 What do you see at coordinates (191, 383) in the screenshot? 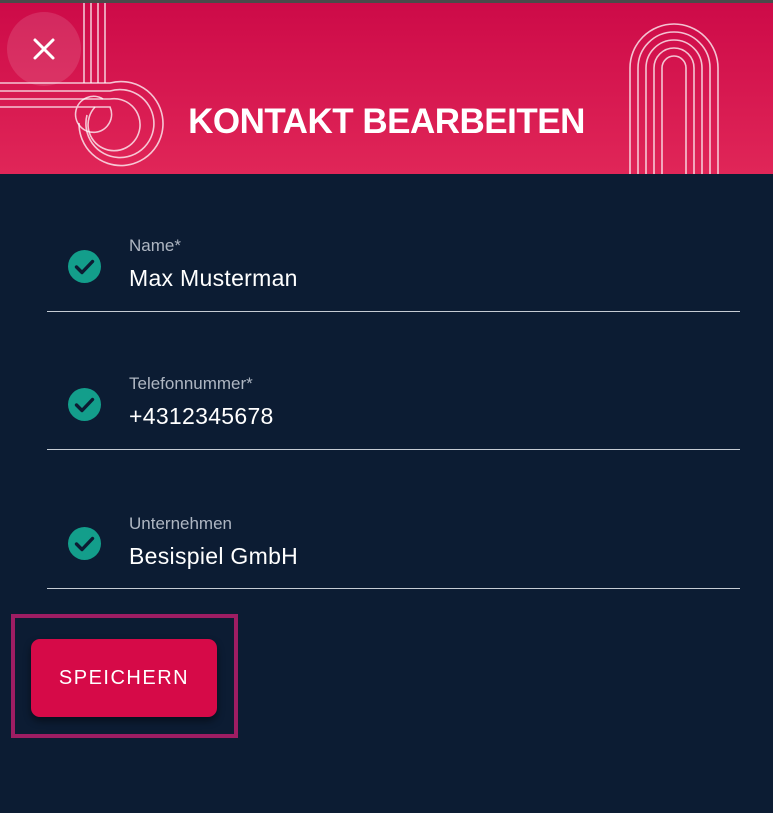
I see `phone-label: Telefonnummer*` at bounding box center [191, 383].